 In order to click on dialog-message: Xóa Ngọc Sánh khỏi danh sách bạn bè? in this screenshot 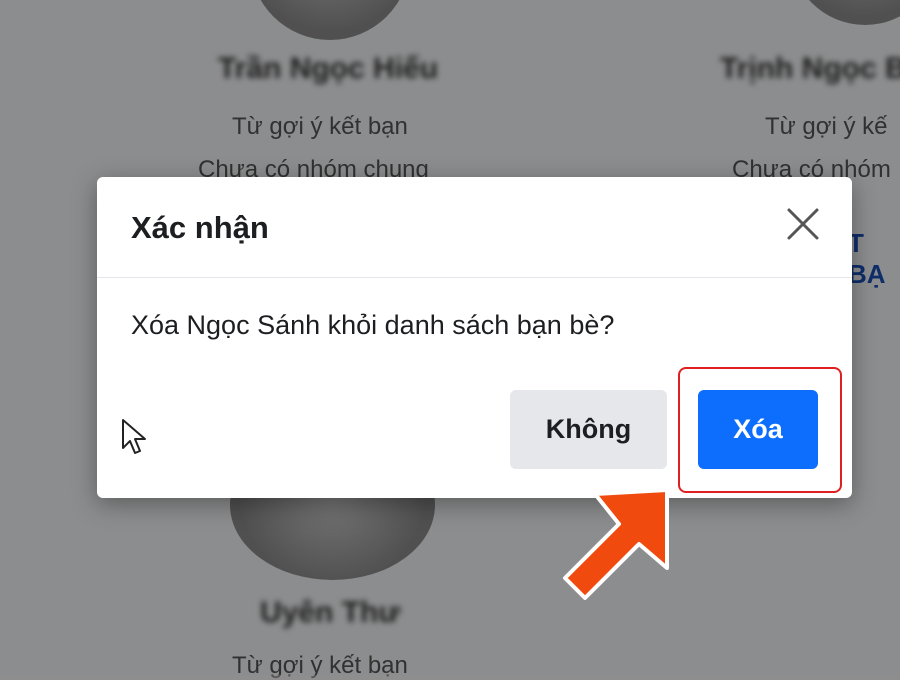, I will do `click(373, 325)`.